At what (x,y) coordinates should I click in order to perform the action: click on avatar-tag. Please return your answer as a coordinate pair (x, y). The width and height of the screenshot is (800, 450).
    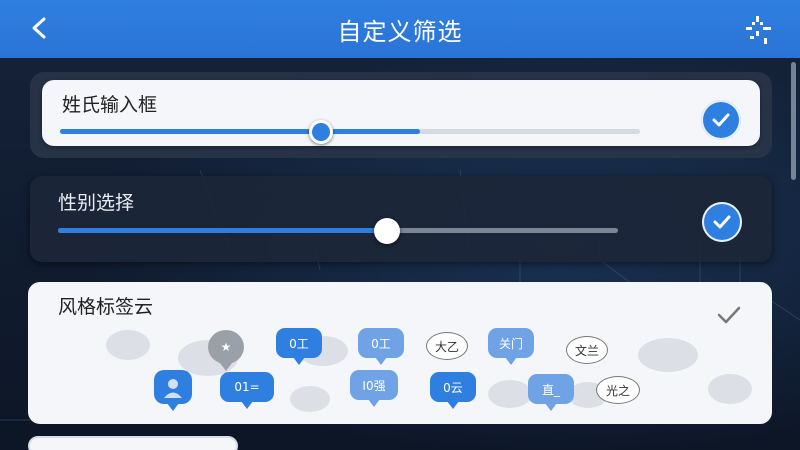
    Looking at the image, I should click on (173, 387).